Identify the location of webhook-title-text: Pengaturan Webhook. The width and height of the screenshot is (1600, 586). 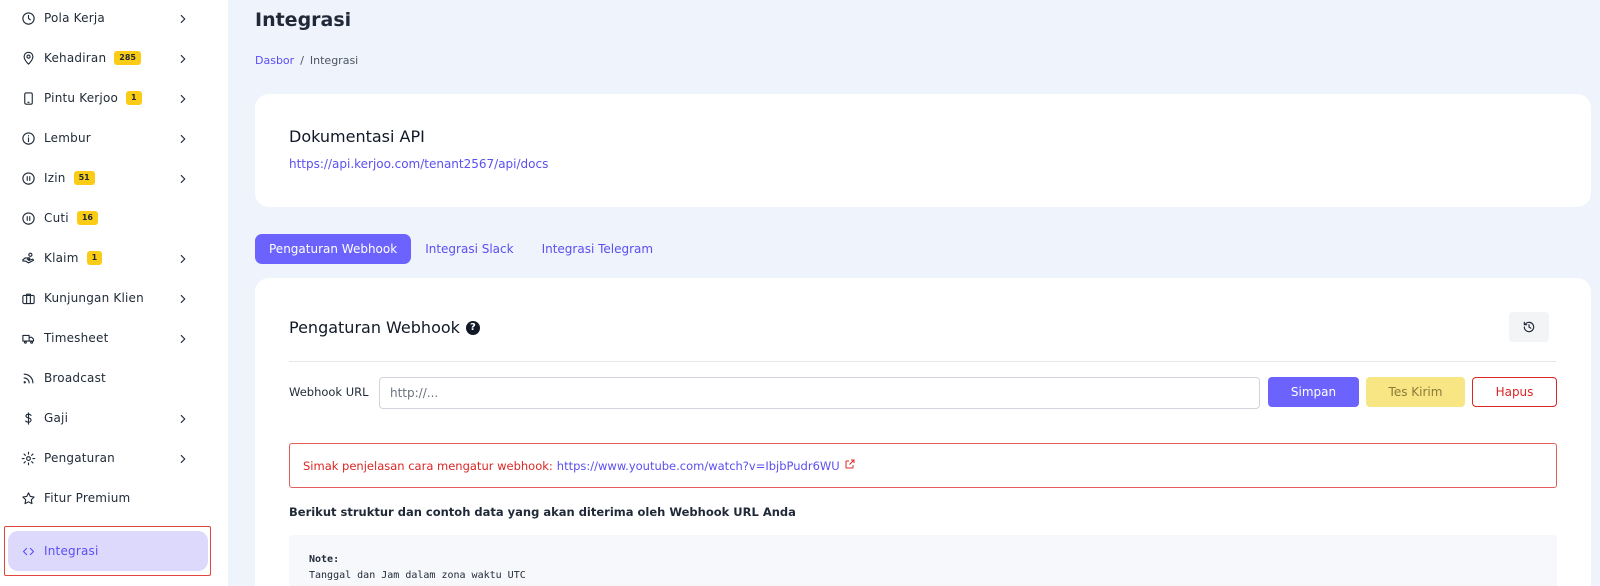
(374, 327).